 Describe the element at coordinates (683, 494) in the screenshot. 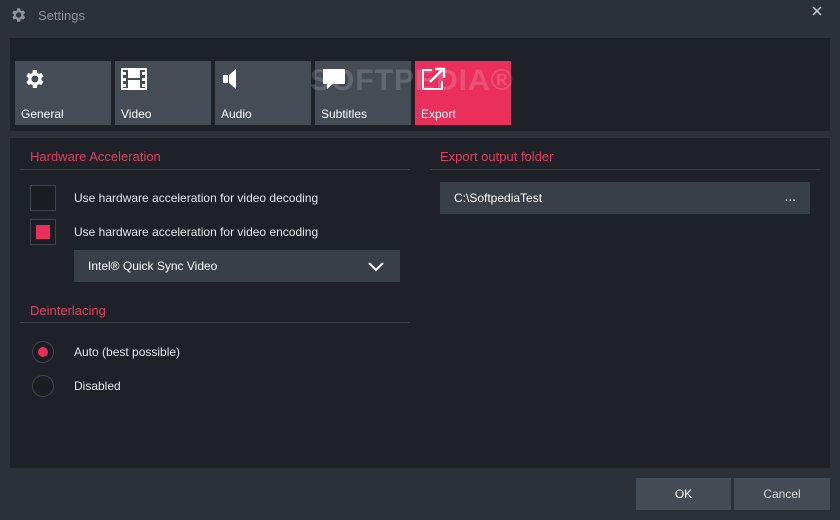

I see `ok-button: OK` at that location.